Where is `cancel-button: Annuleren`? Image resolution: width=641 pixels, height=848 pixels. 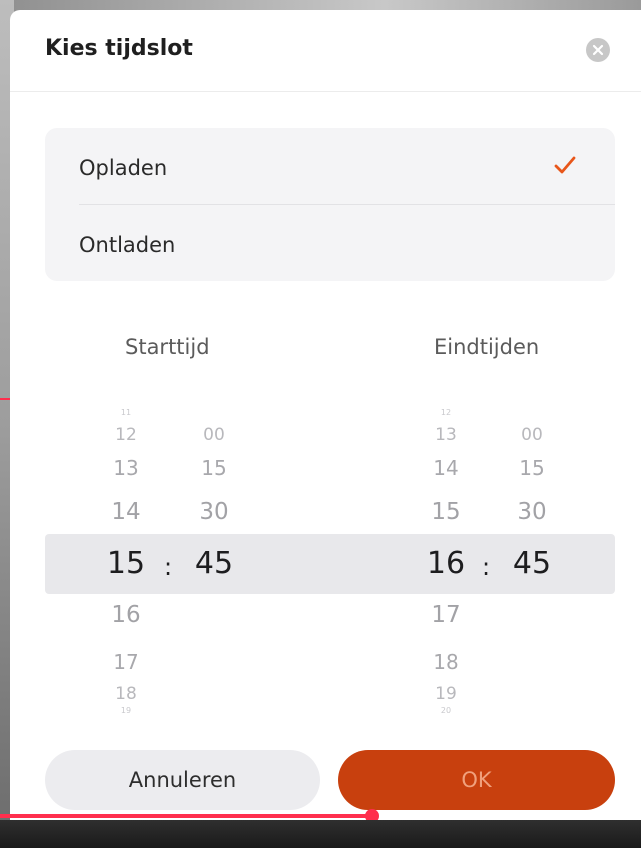
cancel-button: Annuleren is located at coordinates (182, 780).